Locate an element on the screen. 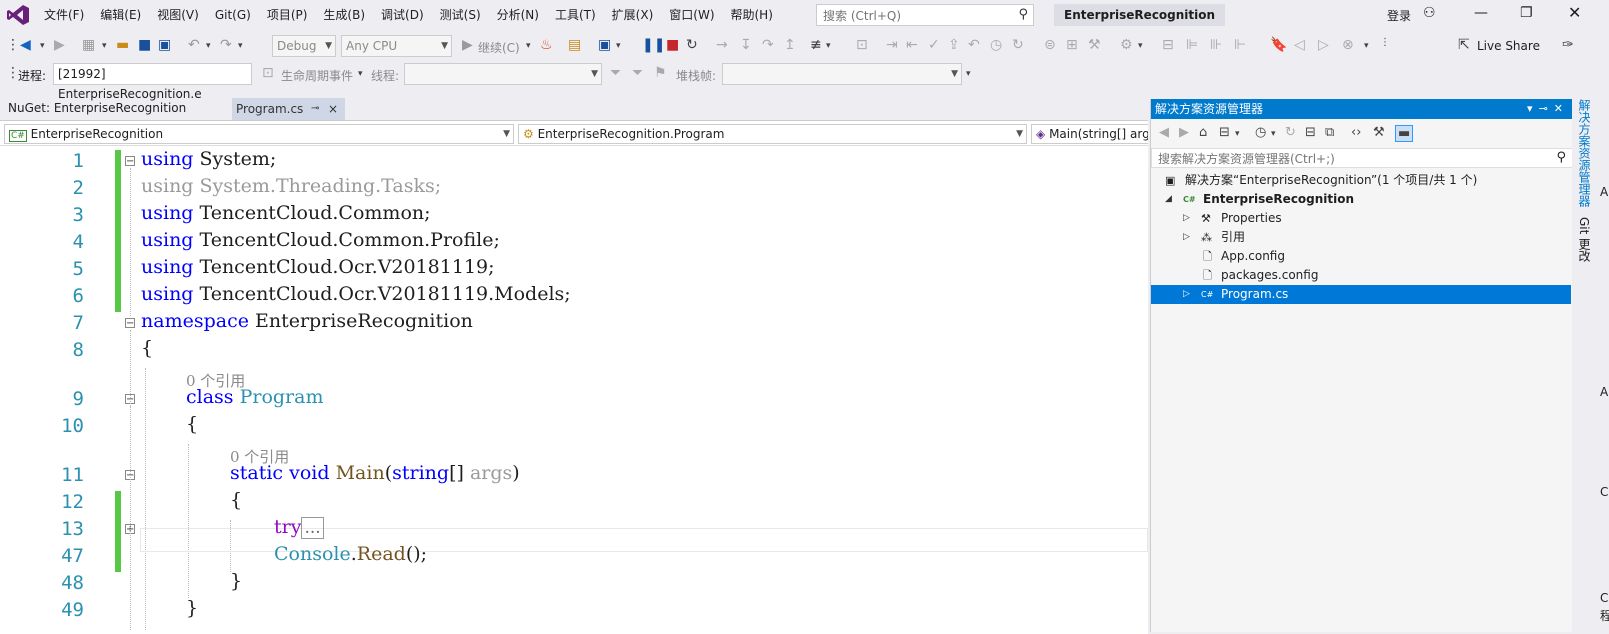  back-icon: ◀ is located at coordinates (25, 45).